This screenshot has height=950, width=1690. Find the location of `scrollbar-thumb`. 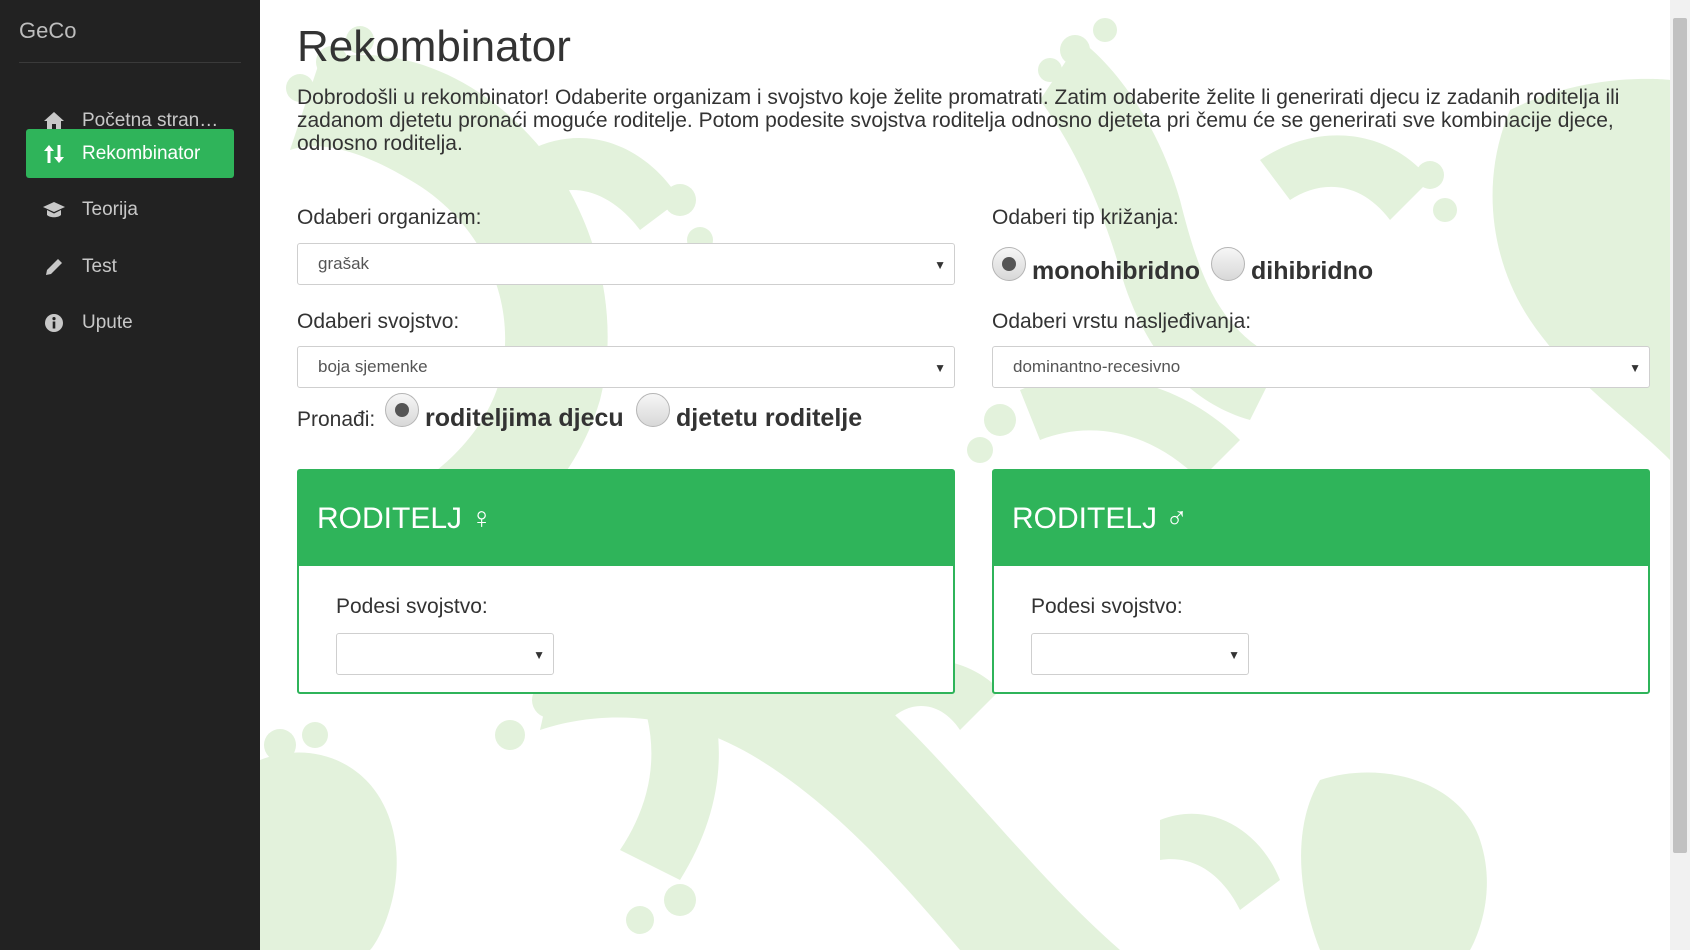

scrollbar-thumb is located at coordinates (1680, 435).